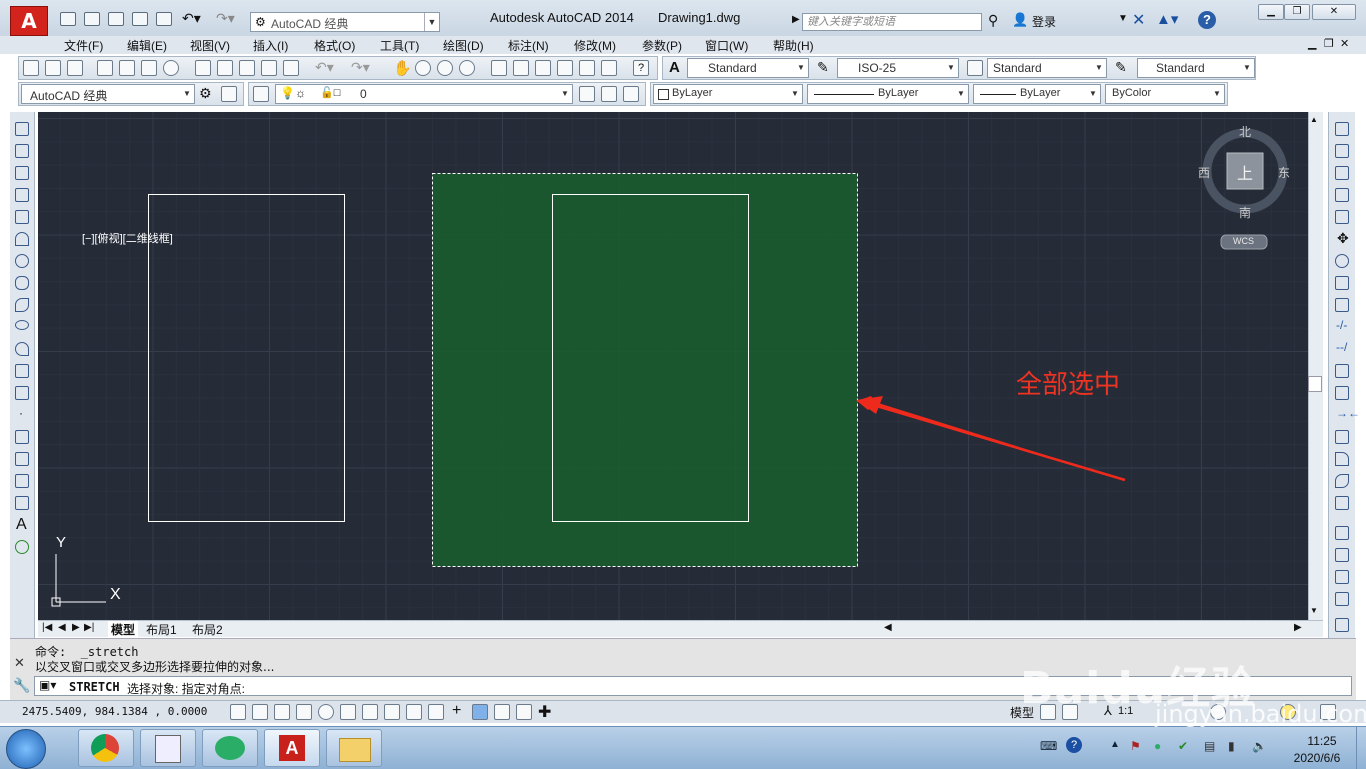  Describe the element at coordinates (334, 45) in the screenshot. I see `menu-format: 格式(O)` at that location.